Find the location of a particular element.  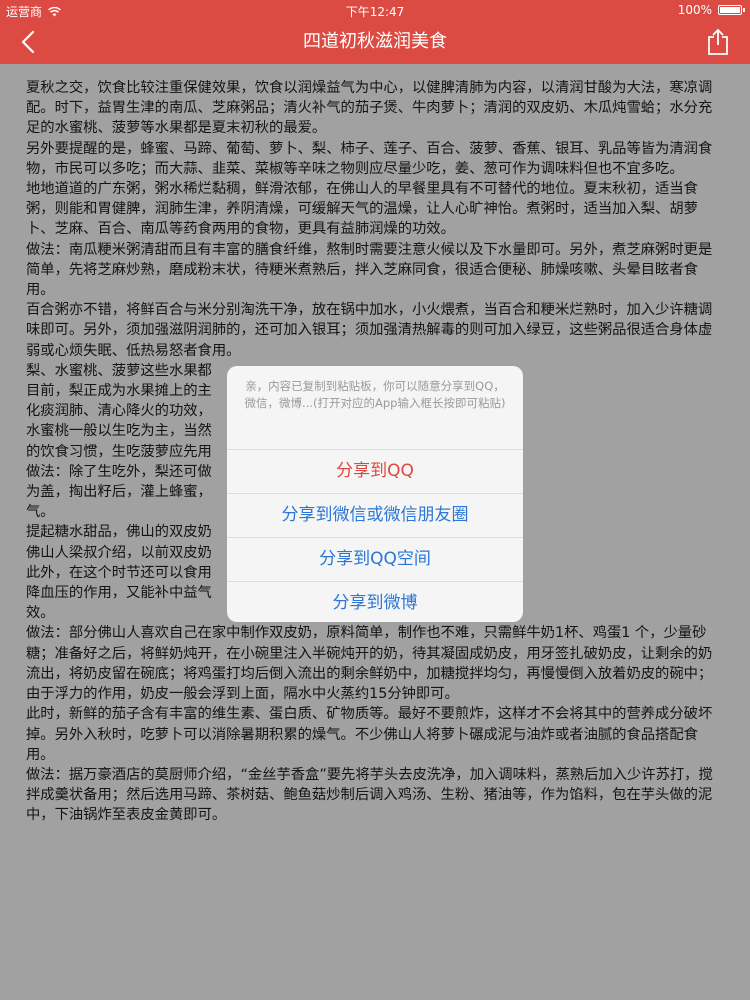

share-qzone-button: 分享到QQ空间 is located at coordinates (375, 559).